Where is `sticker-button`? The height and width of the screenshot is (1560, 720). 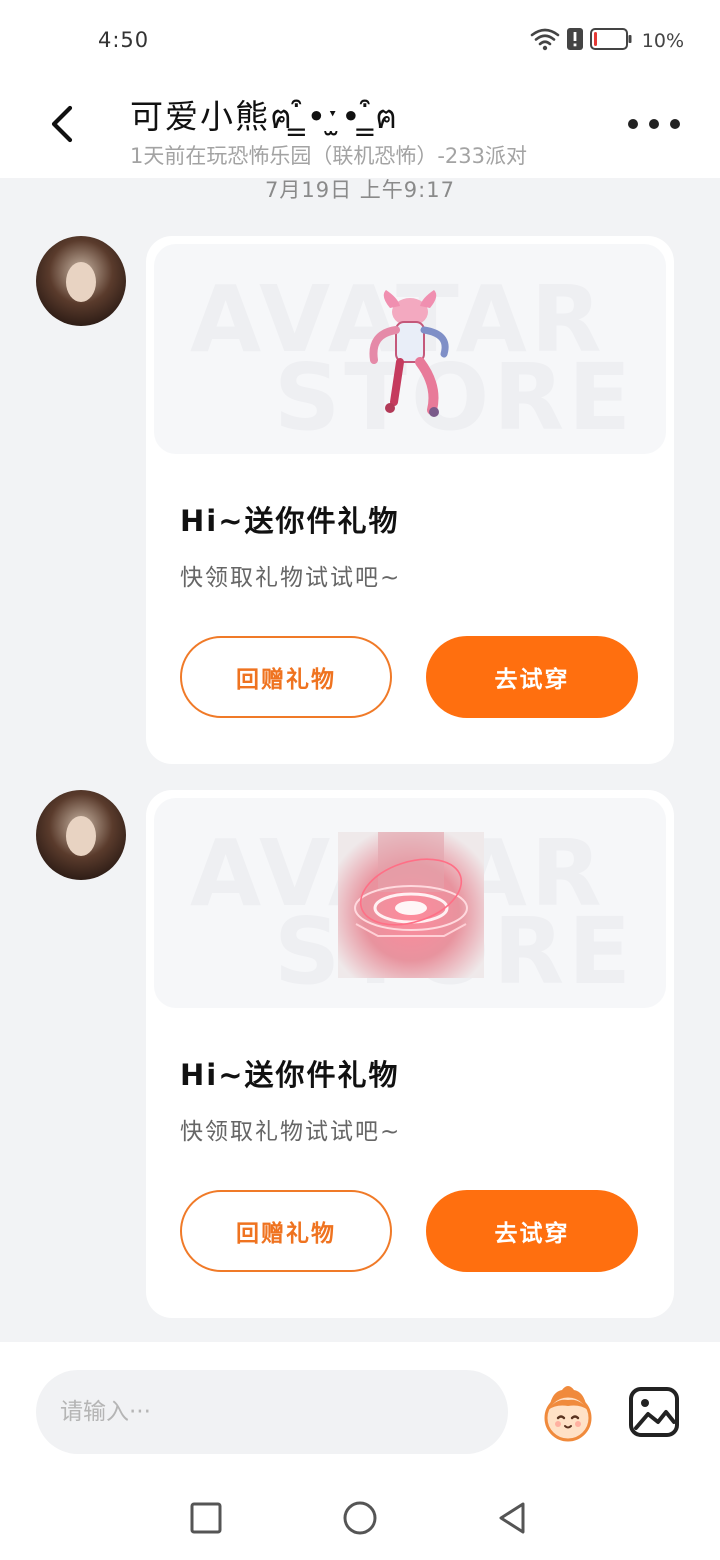
sticker-button is located at coordinates (568, 1414).